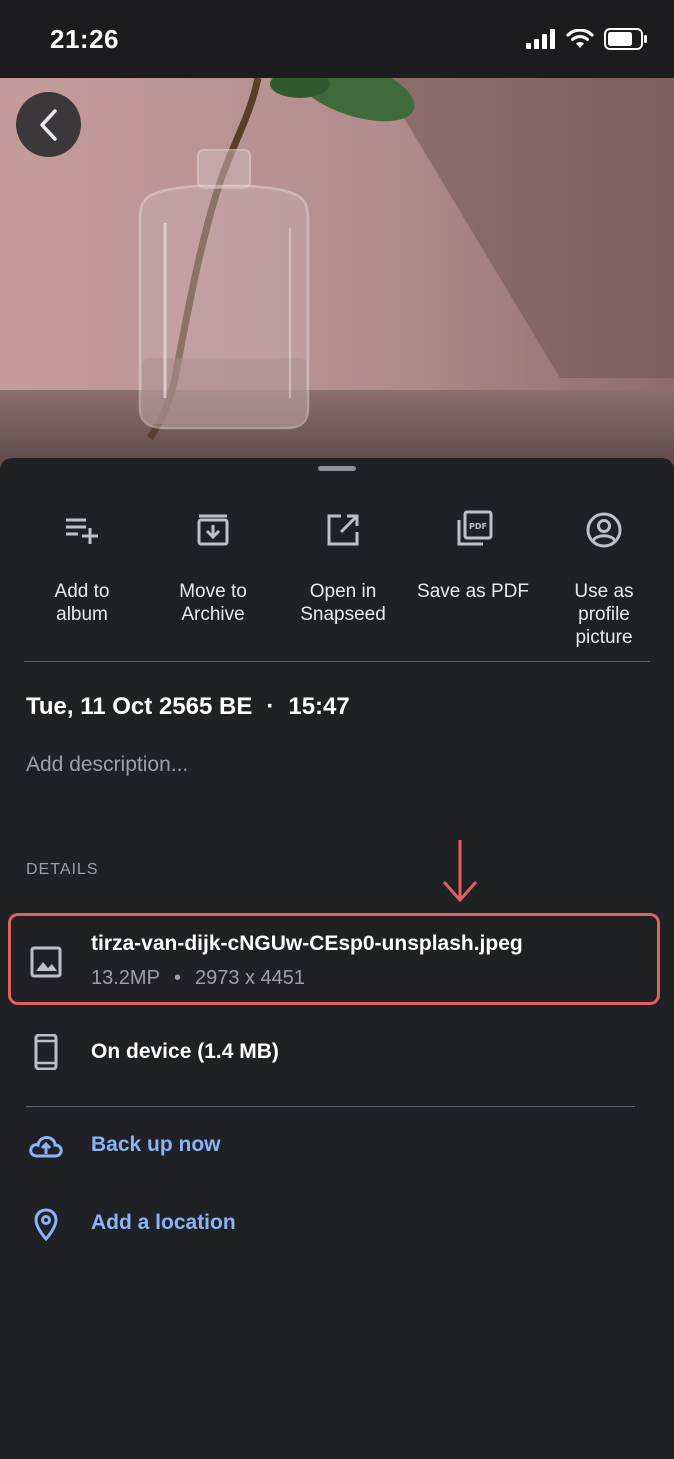  What do you see at coordinates (185, 1051) in the screenshot?
I see `storage-info: On device (1.4 MB)` at bounding box center [185, 1051].